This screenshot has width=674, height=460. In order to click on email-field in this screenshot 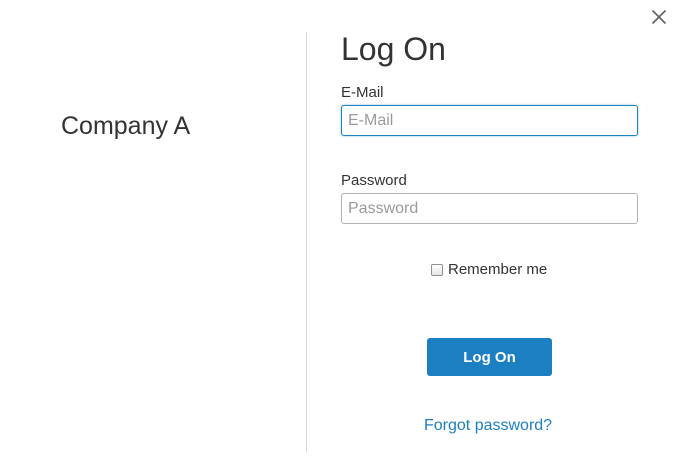, I will do `click(489, 120)`.